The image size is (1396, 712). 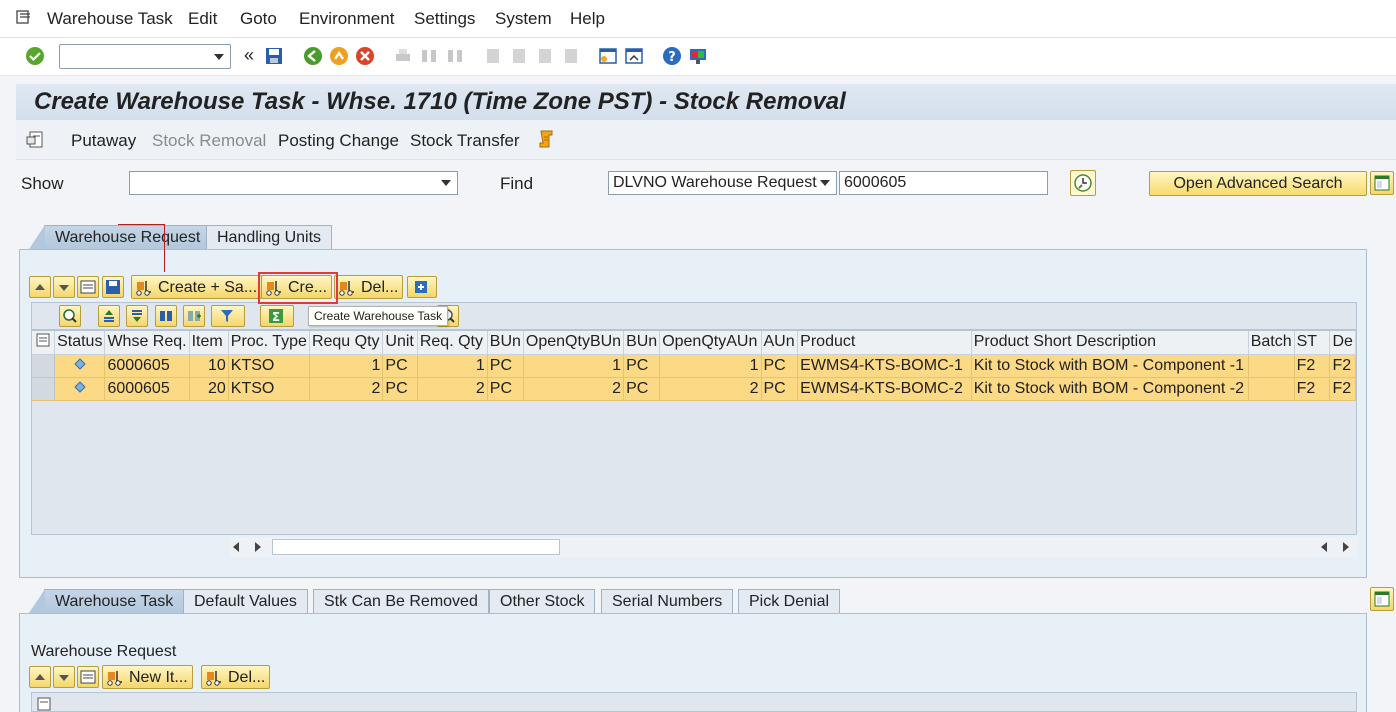 What do you see at coordinates (80, 343) in the screenshot?
I see `column-header: Status` at bounding box center [80, 343].